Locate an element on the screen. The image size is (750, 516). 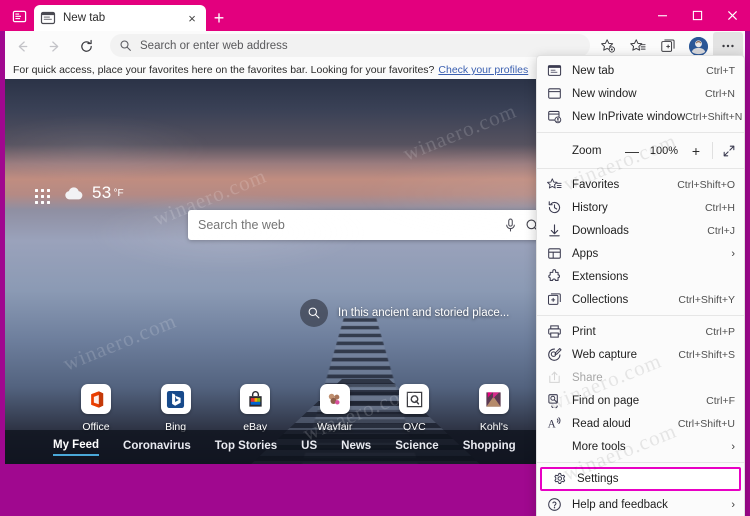
menu-item-accelerator: Ctrl+Shift+U is located at coordinates (706, 423).